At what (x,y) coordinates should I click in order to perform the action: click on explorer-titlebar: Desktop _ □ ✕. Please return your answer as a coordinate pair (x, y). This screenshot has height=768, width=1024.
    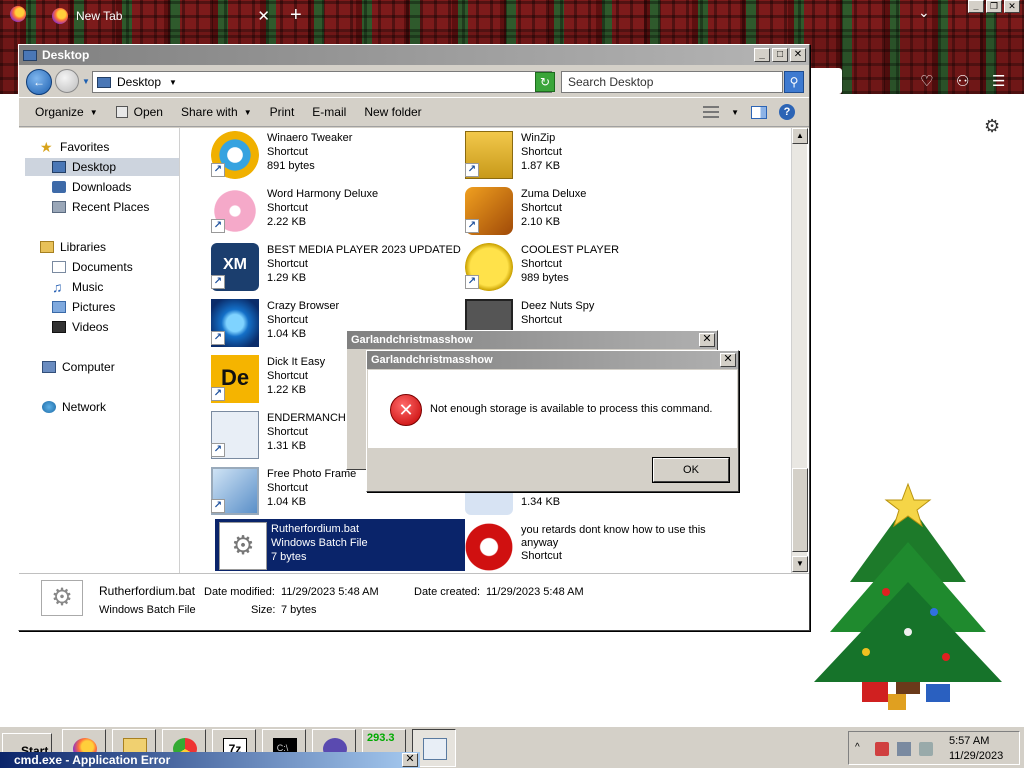
    Looking at the image, I should click on (414, 55).